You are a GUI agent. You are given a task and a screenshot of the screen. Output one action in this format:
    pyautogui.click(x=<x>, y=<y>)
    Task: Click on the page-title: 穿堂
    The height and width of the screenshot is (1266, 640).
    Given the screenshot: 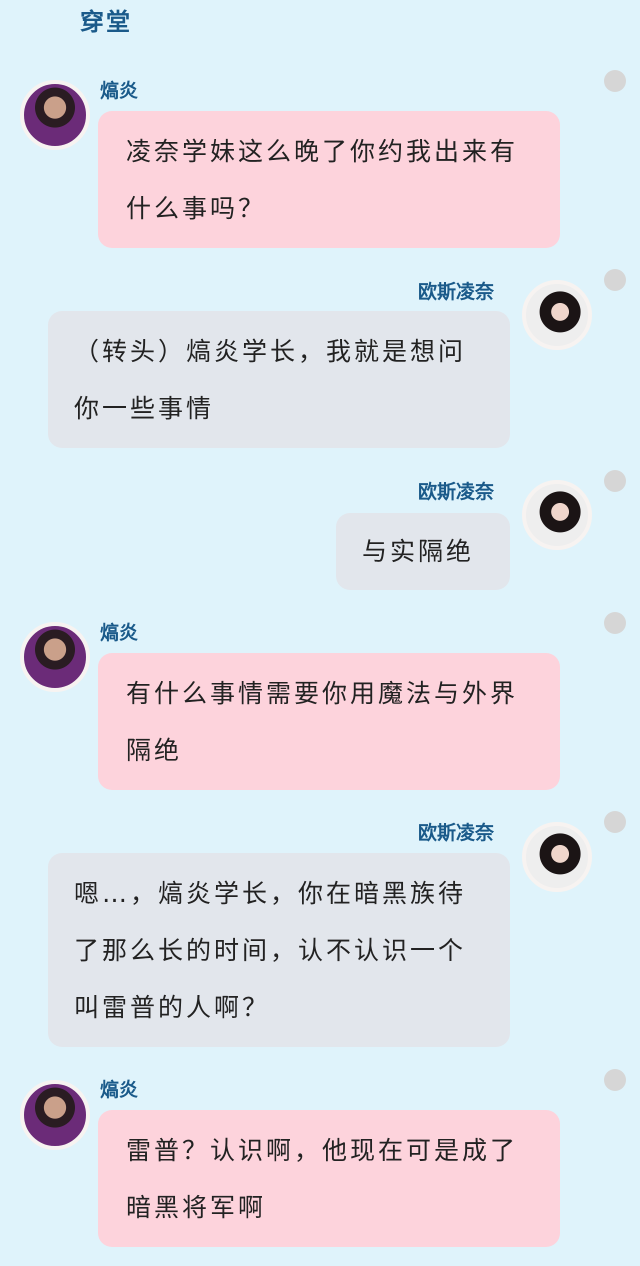 What is the action you would take?
    pyautogui.click(x=106, y=22)
    